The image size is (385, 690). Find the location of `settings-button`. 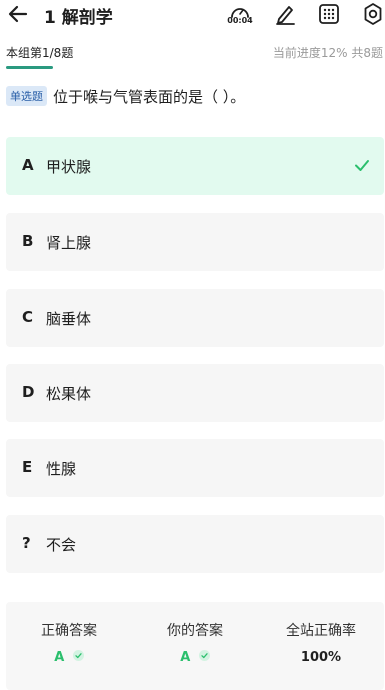

settings-button is located at coordinates (373, 14).